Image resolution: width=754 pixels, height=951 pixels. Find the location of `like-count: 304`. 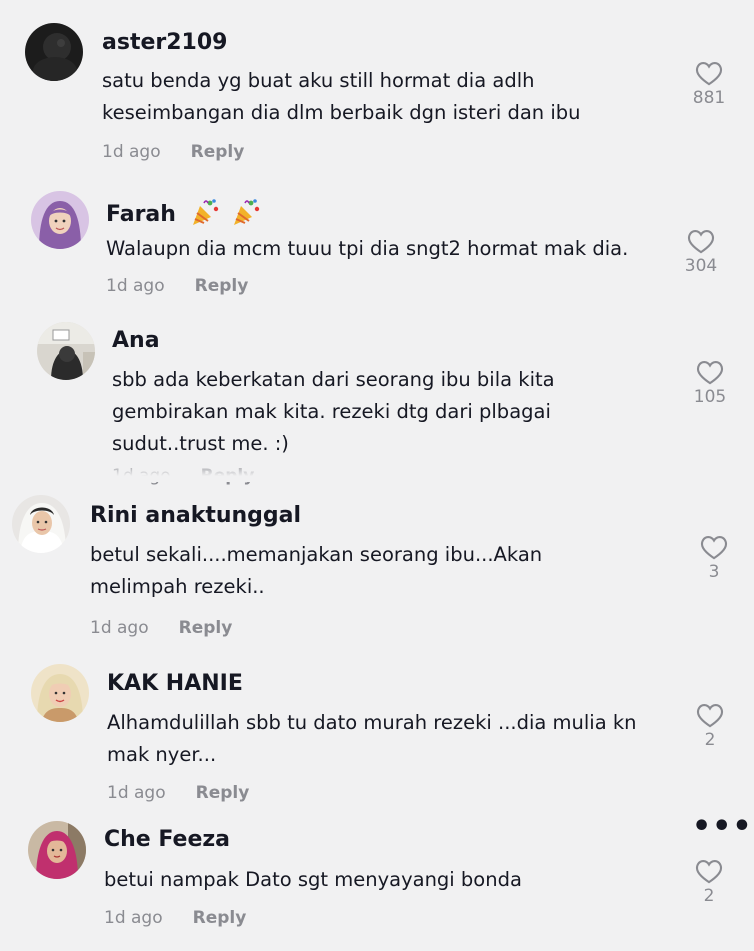

like-count: 304 is located at coordinates (701, 266).